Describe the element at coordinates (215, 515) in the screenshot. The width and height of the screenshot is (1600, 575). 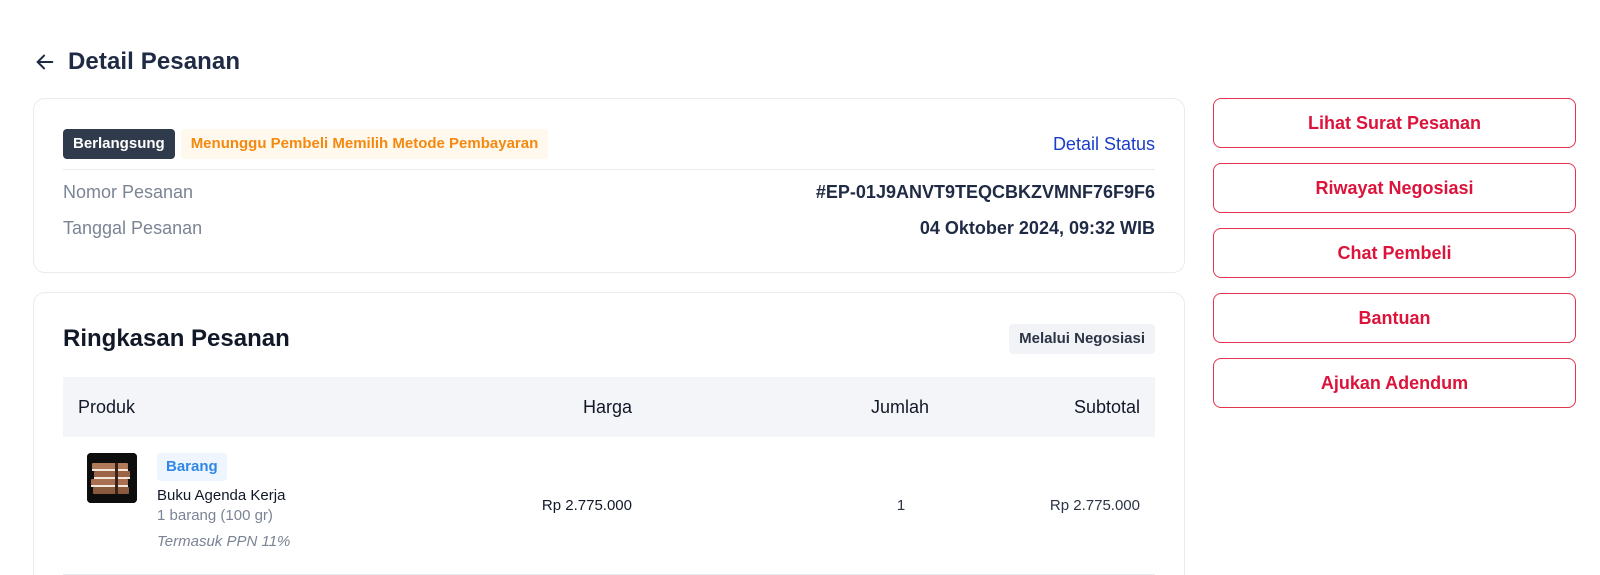
I see `product-quantity-detail: 1 barang (100 gr)` at that location.